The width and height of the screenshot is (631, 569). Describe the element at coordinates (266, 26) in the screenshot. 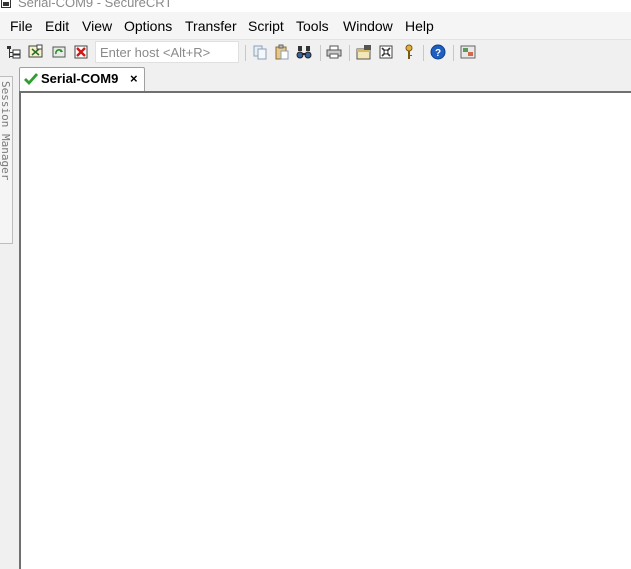

I see `menu-script: Script` at that location.